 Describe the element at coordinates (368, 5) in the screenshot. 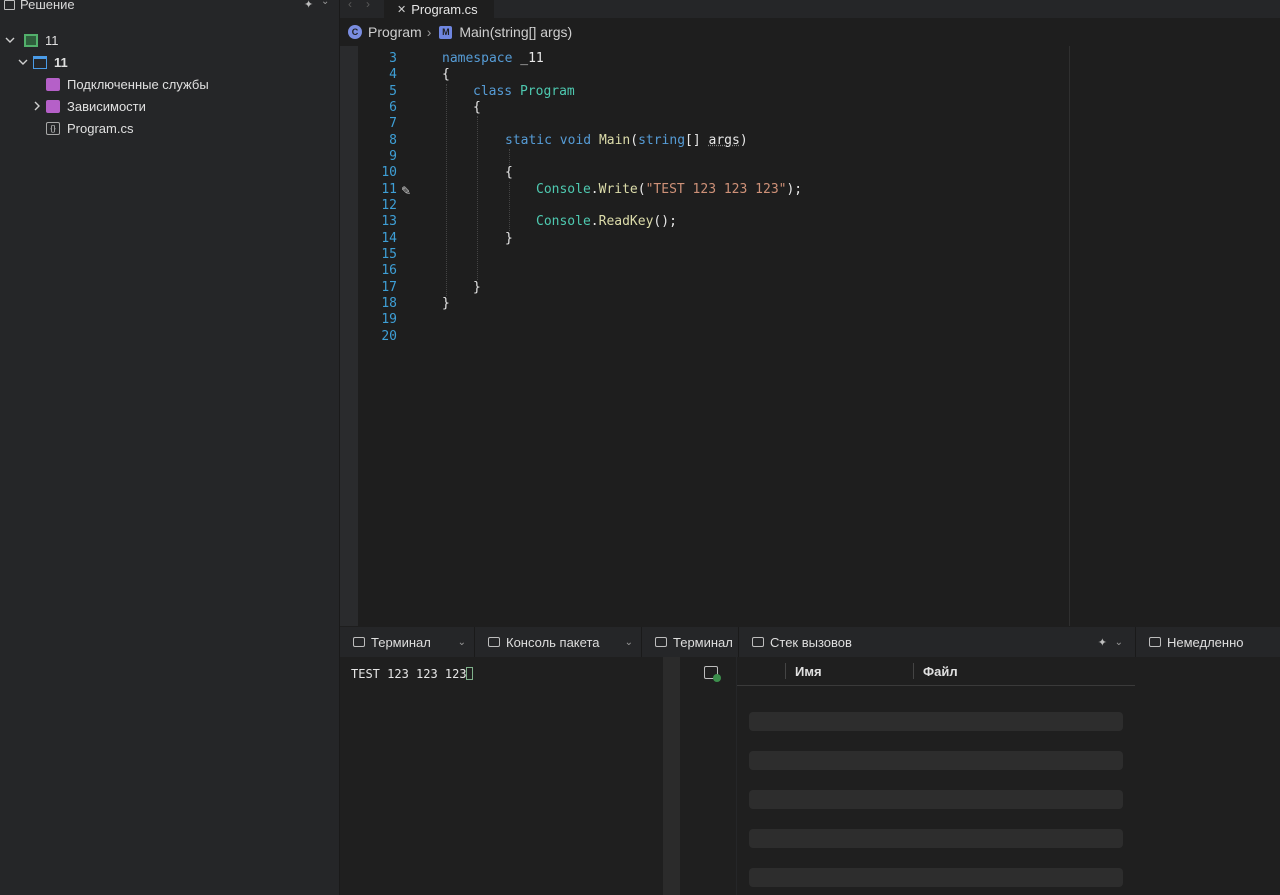

I see `nav-forward-icon: ›` at that location.